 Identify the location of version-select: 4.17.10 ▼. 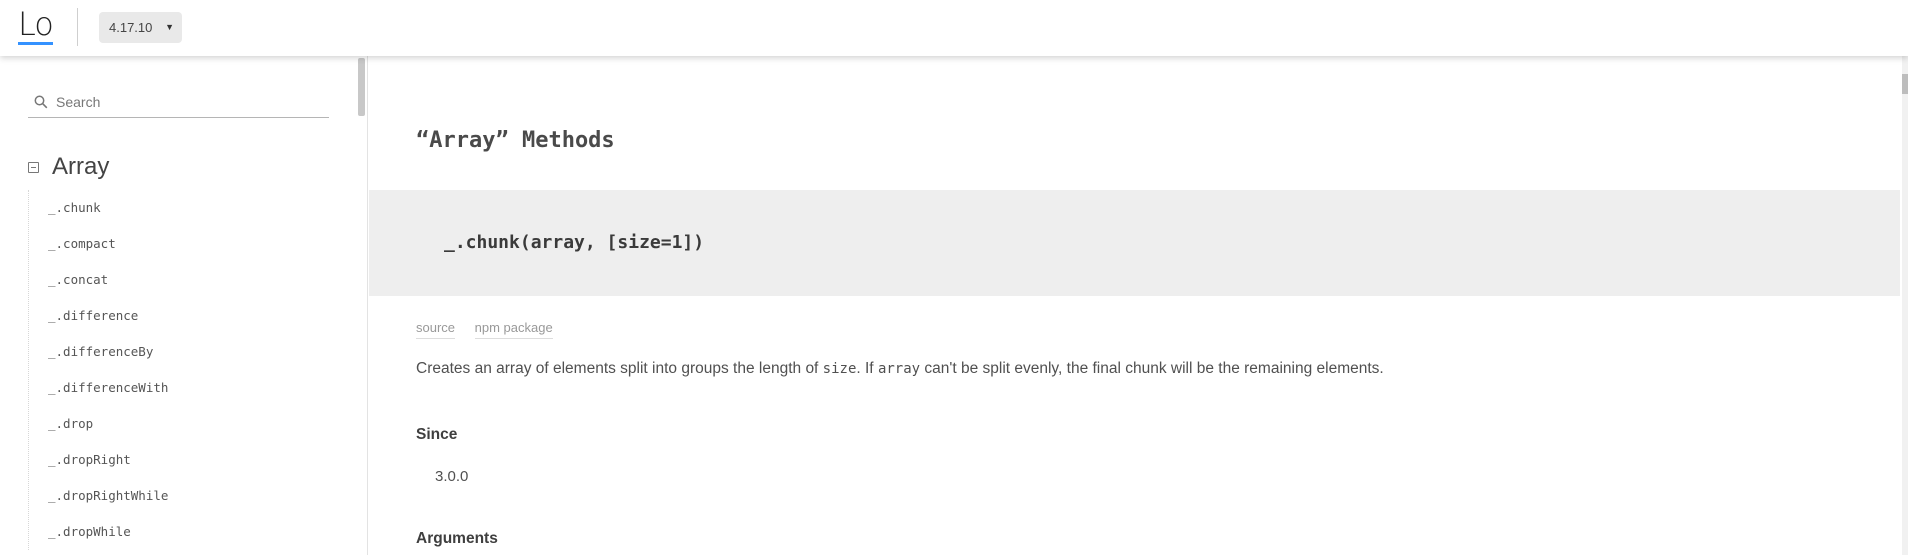
(140, 27).